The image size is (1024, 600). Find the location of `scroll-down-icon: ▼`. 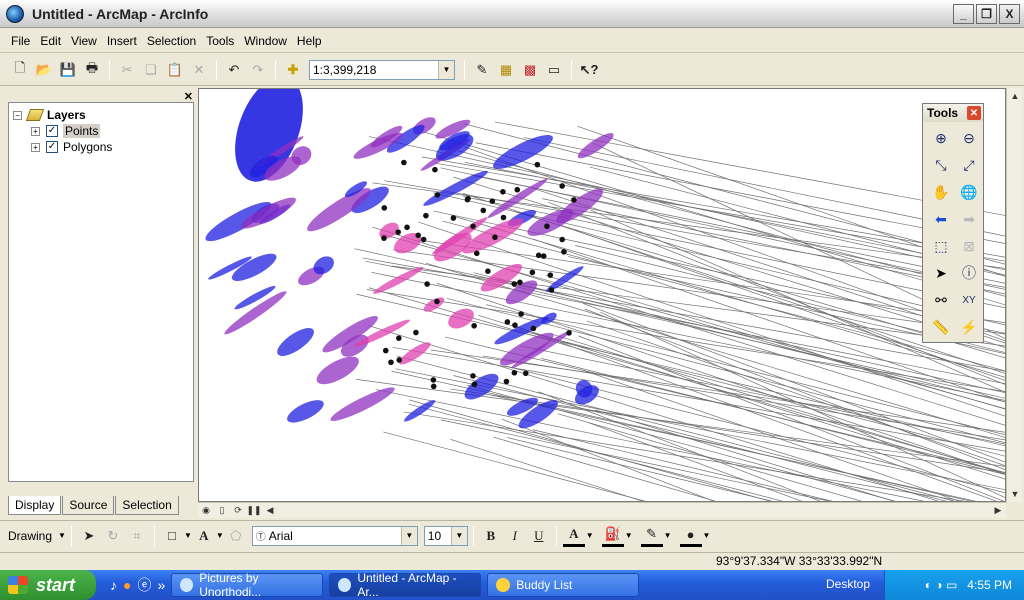

scroll-down-icon: ▼ is located at coordinates (1015, 494).